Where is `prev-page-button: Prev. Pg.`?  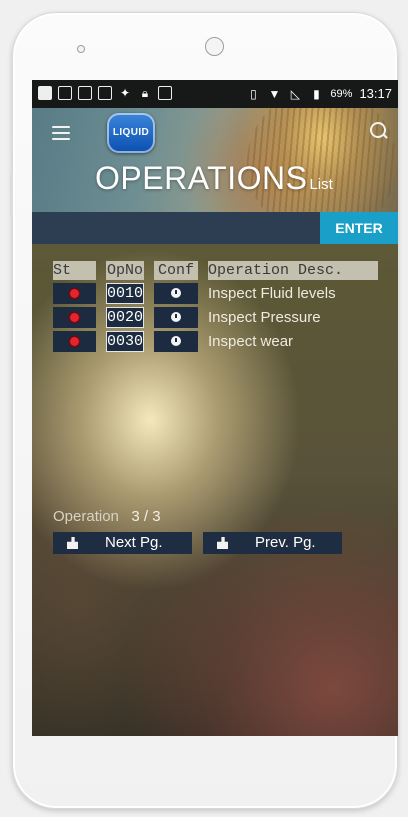 prev-page-button: Prev. Pg. is located at coordinates (272, 543).